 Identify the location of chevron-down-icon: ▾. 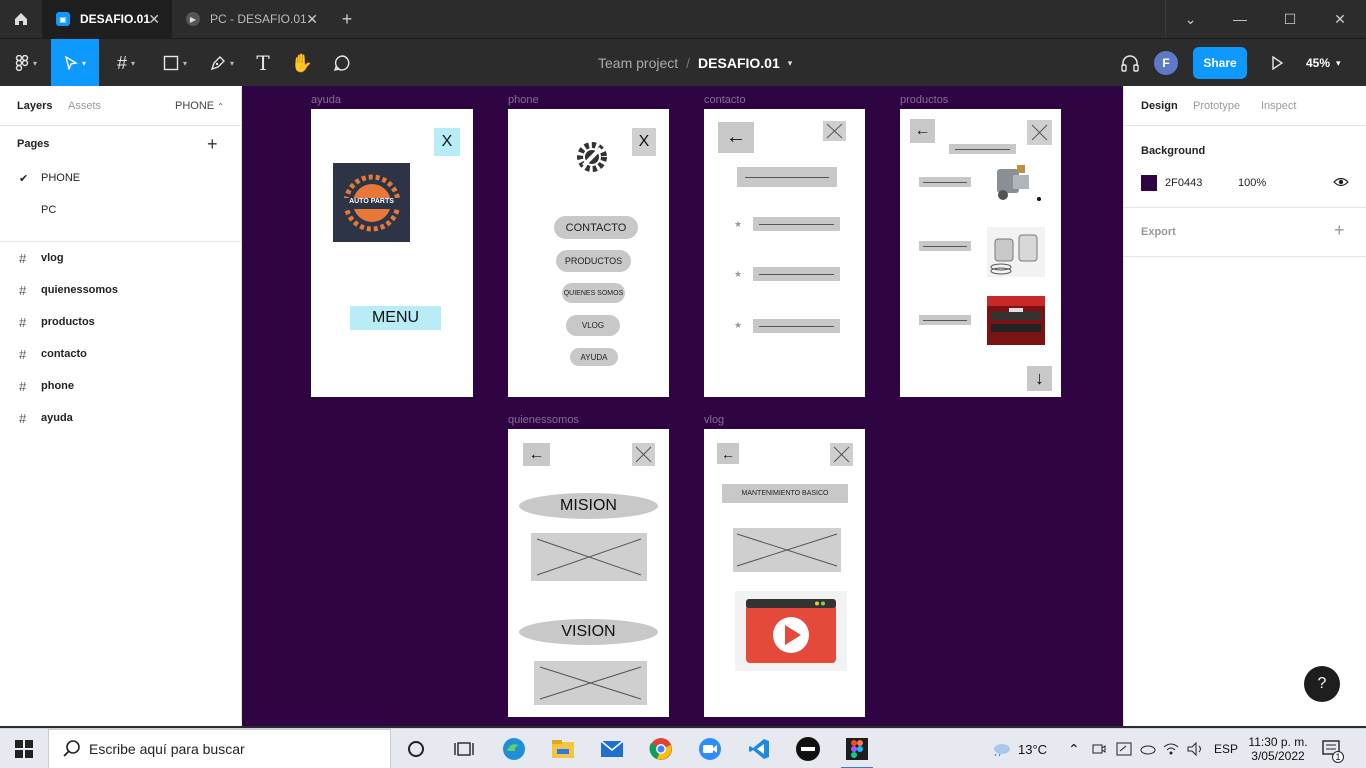
(790, 63).